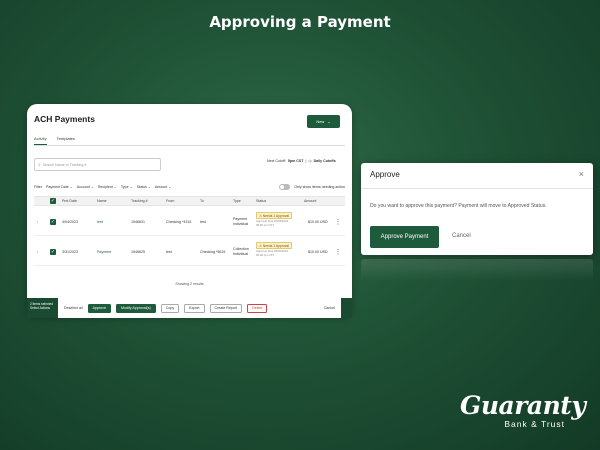 This screenshot has height=450, width=600. Describe the element at coordinates (276, 161) in the screenshot. I see `cutoff-label: Next Cutoff:` at that location.